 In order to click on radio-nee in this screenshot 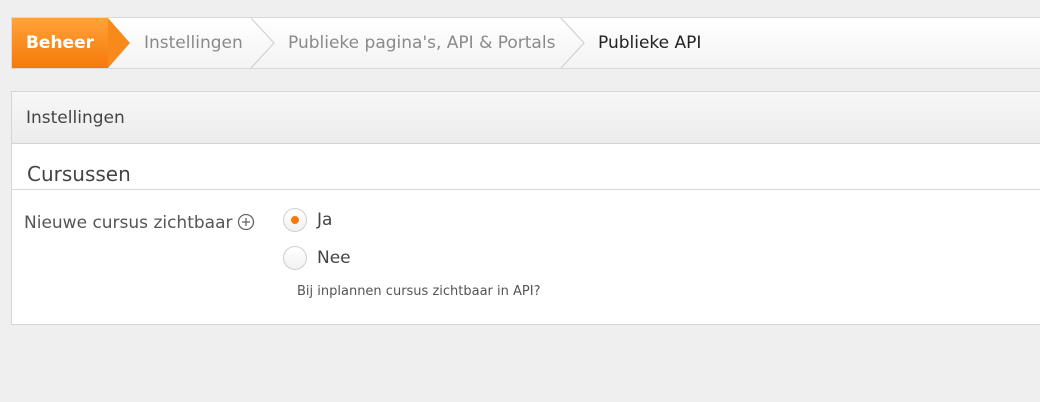, I will do `click(295, 258)`.